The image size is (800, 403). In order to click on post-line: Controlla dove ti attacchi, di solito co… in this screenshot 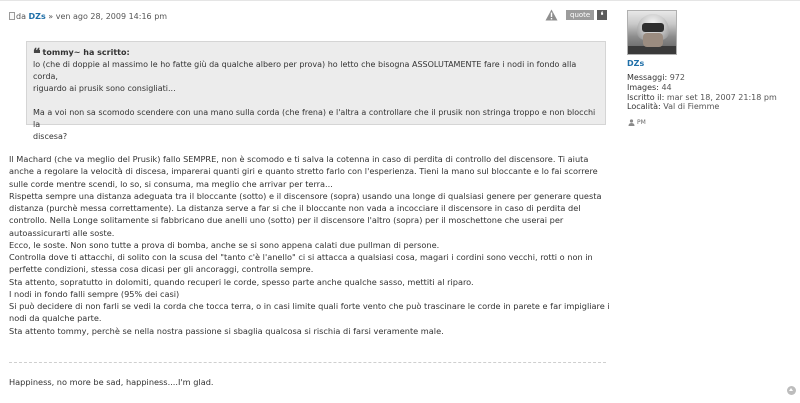, I will do `click(301, 257)`.